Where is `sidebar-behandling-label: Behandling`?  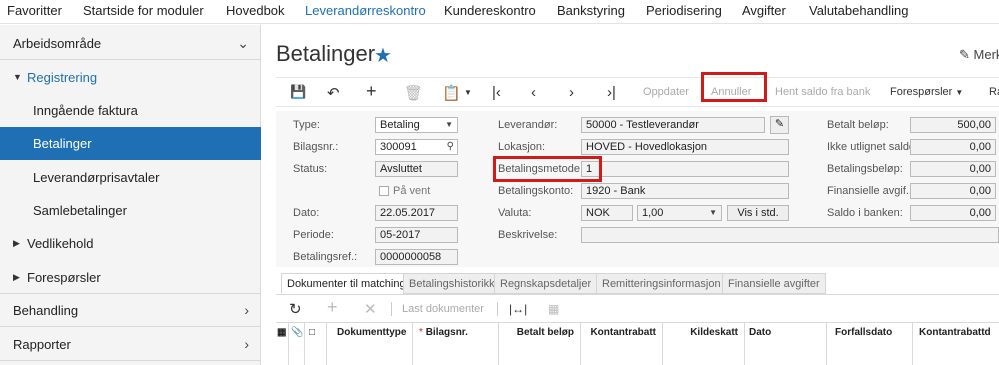 sidebar-behandling-label: Behandling is located at coordinates (46, 310).